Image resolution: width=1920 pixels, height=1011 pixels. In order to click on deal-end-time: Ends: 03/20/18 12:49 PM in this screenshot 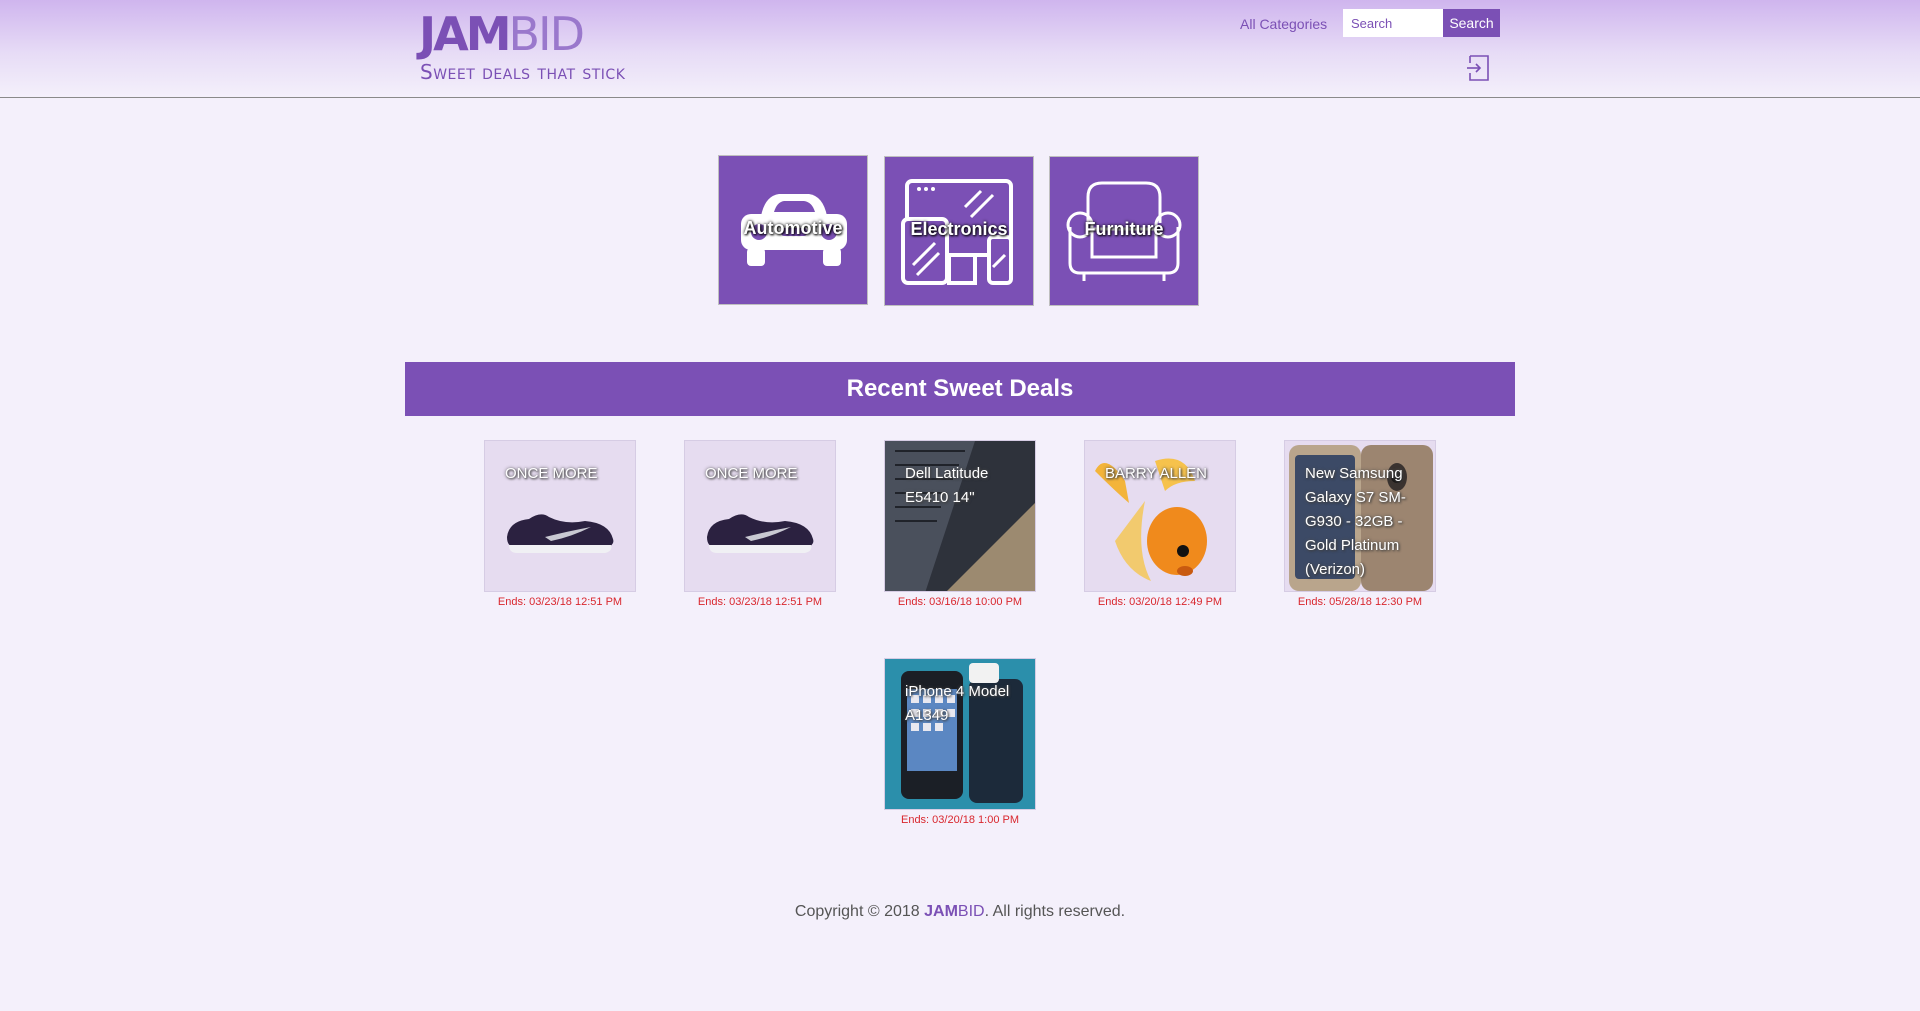, I will do `click(1160, 602)`.